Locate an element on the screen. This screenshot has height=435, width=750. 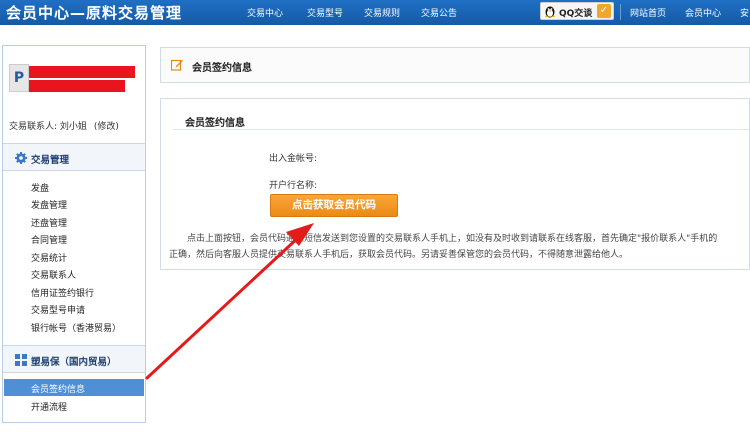
qq-chat-label: QQ交谈 is located at coordinates (576, 14).